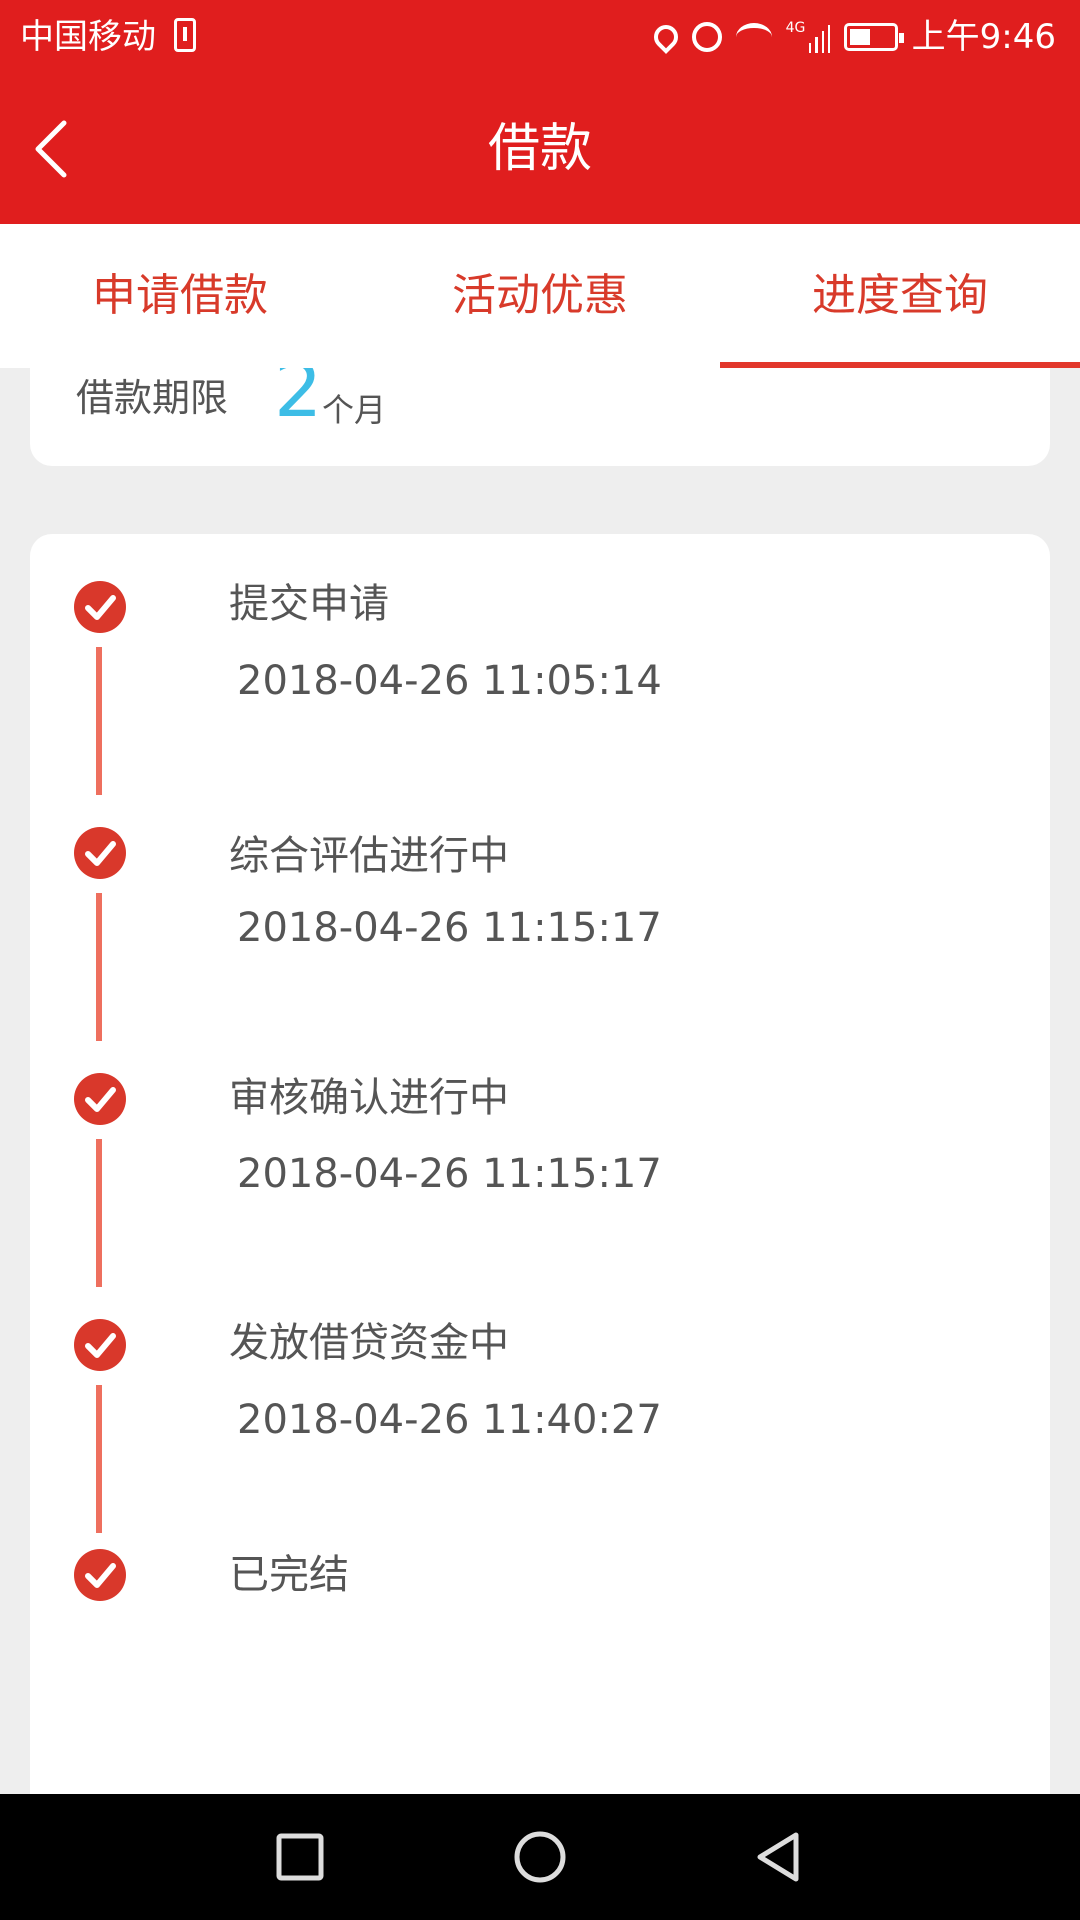 The width and height of the screenshot is (1080, 1920). I want to click on step-label: 审核确认进行中, so click(369, 1098).